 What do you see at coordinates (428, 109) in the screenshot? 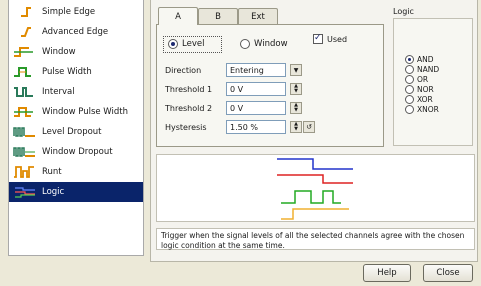
I see `logic-xnor-label: XNOR` at bounding box center [428, 109].